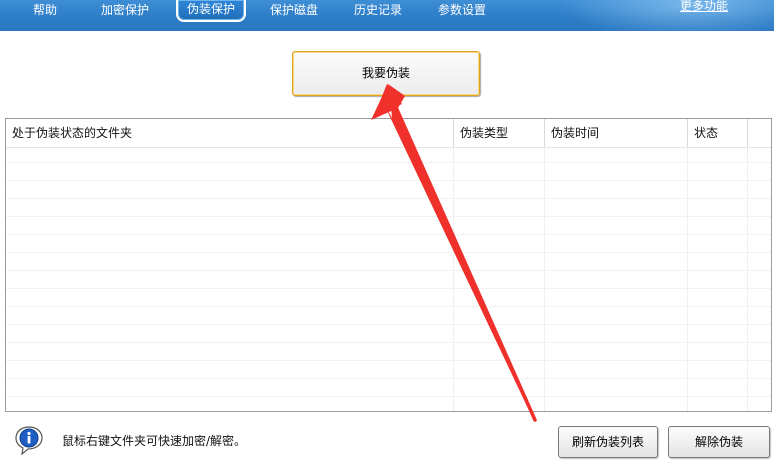 This screenshot has width=774, height=464. Describe the element at coordinates (718, 133) in the screenshot. I see `column-header-status: 状态` at that location.